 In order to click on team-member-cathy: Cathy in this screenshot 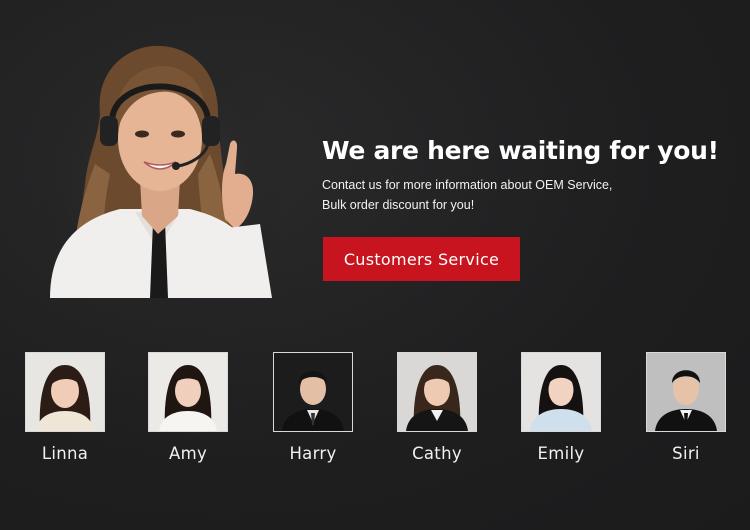, I will do `click(437, 407)`.